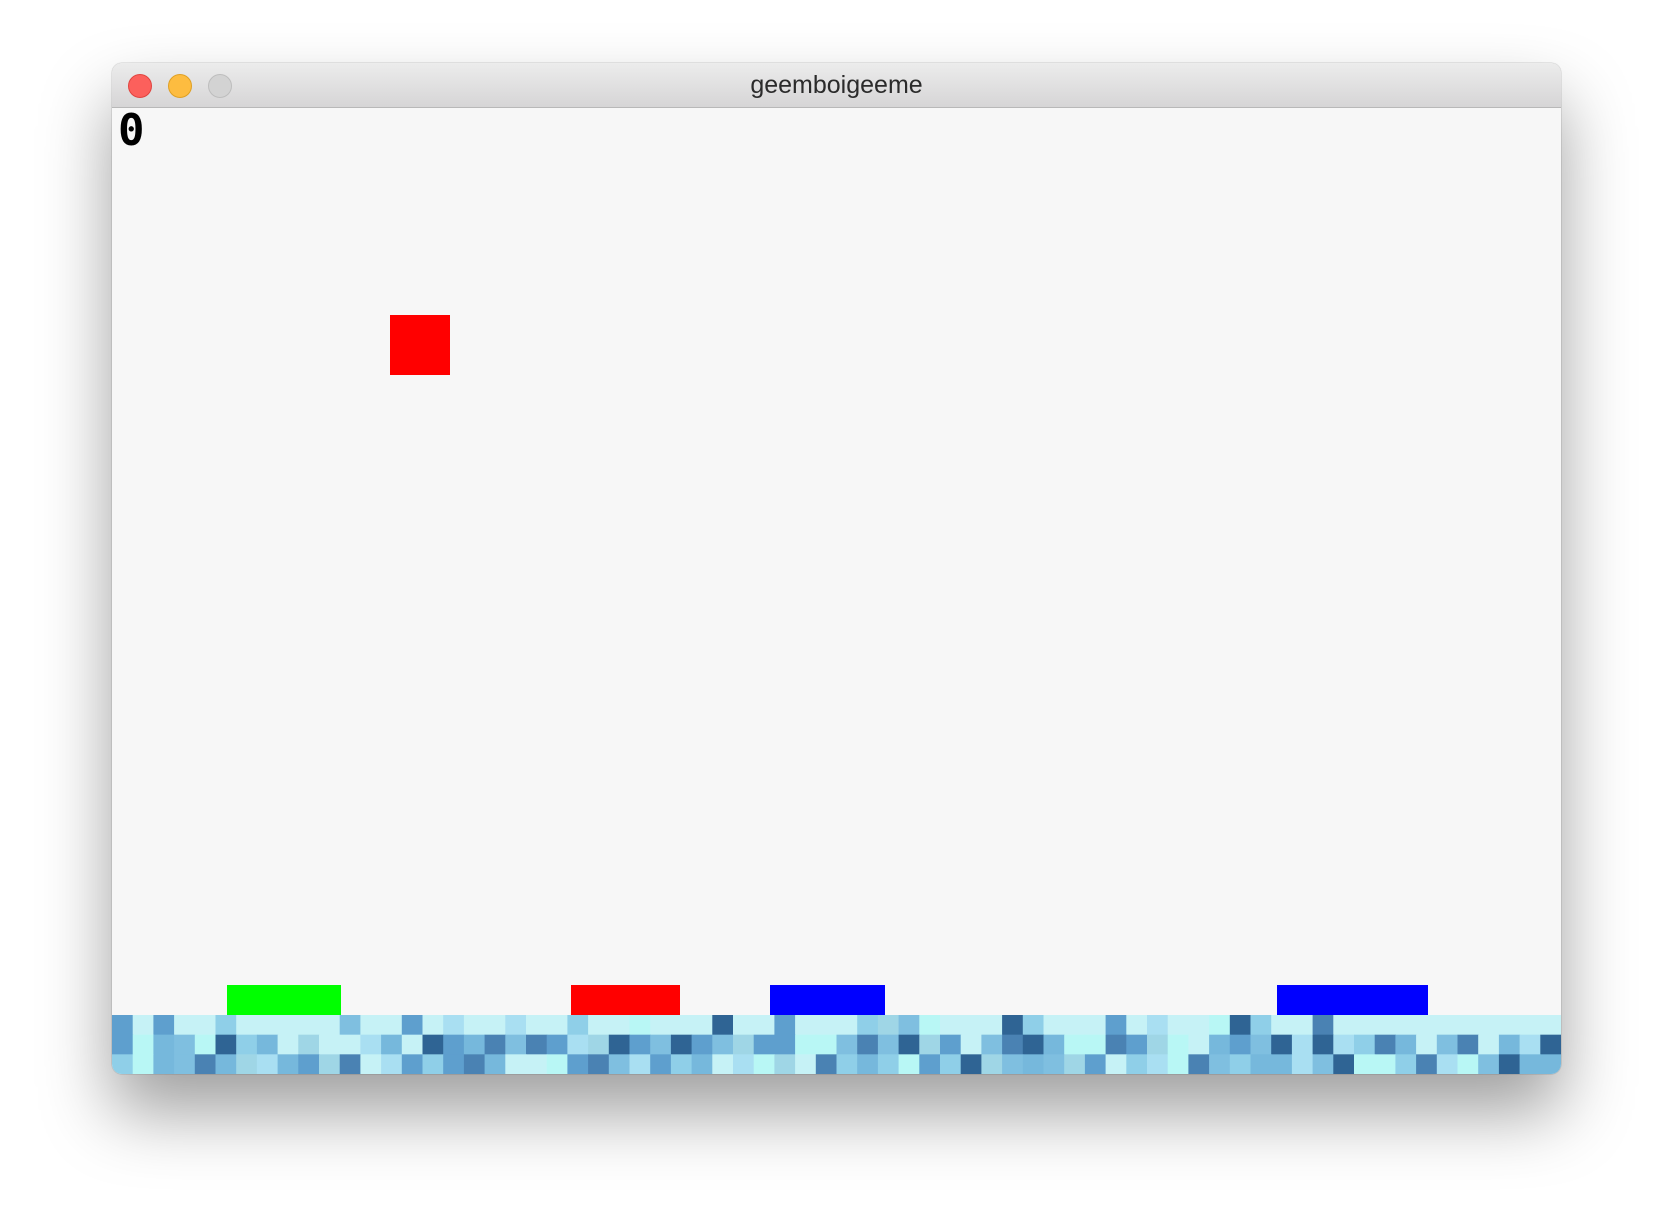 The image size is (1664, 1228). Describe the element at coordinates (1352, 1000) in the screenshot. I see `blue-platform` at that location.